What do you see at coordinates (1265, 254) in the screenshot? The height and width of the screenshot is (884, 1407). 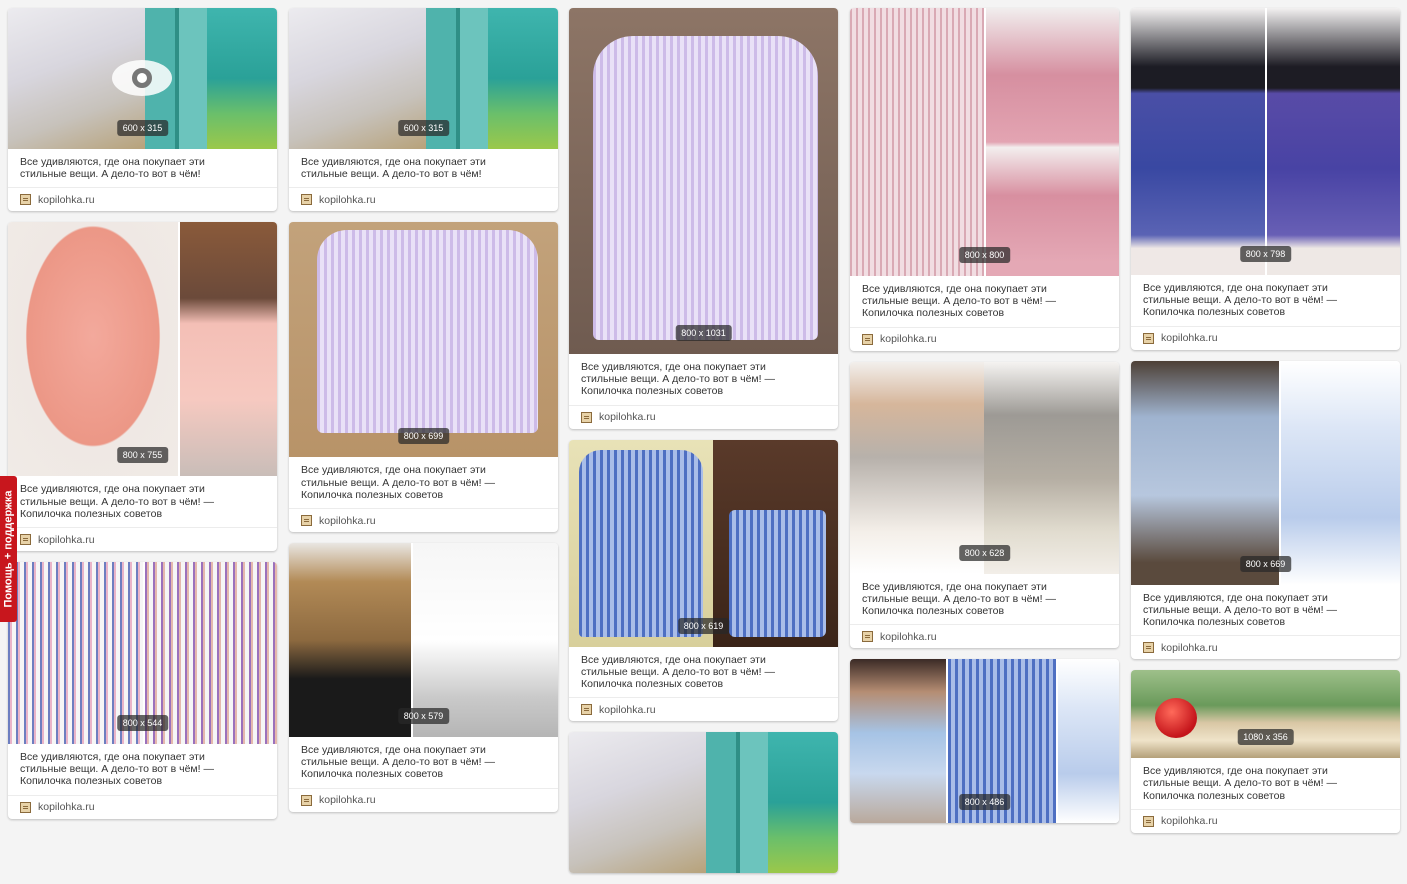 I see `image-dimensions: 800 x 798` at bounding box center [1265, 254].